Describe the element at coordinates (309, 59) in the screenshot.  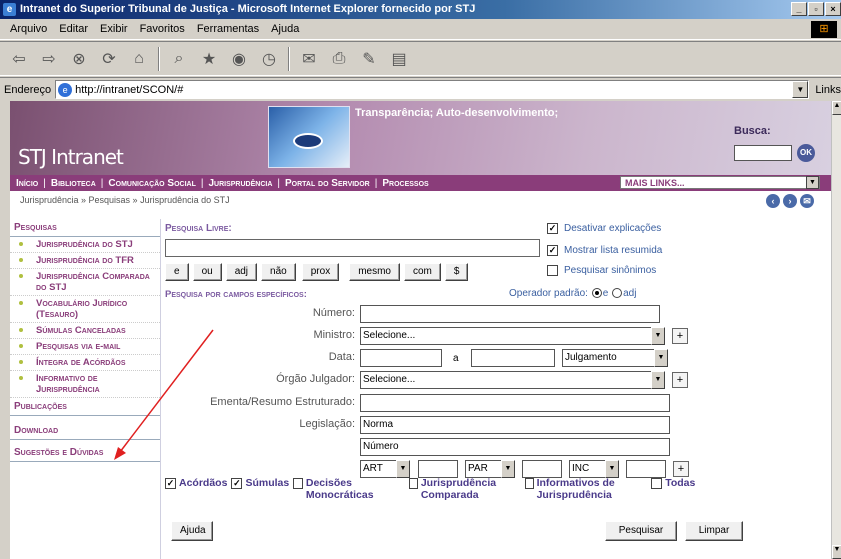
I see `mail-icon: ✉` at that location.